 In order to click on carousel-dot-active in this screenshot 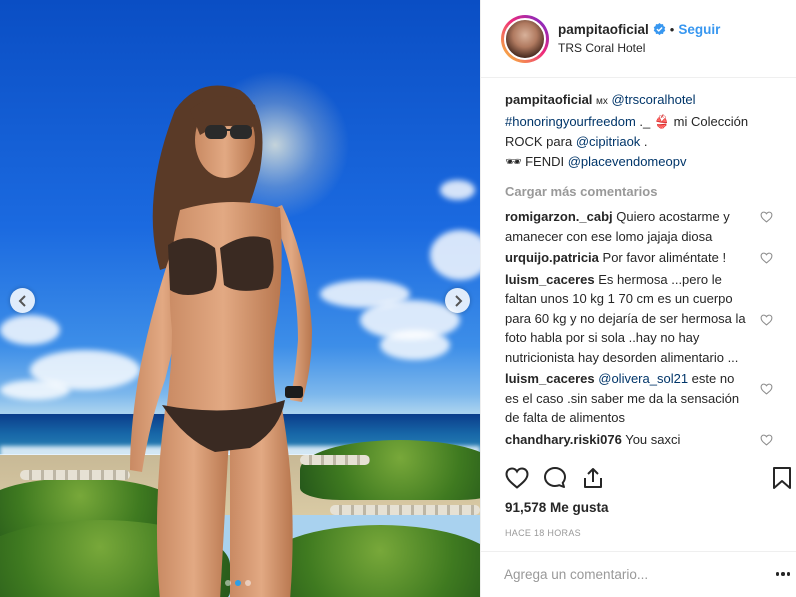, I will do `click(238, 583)`.